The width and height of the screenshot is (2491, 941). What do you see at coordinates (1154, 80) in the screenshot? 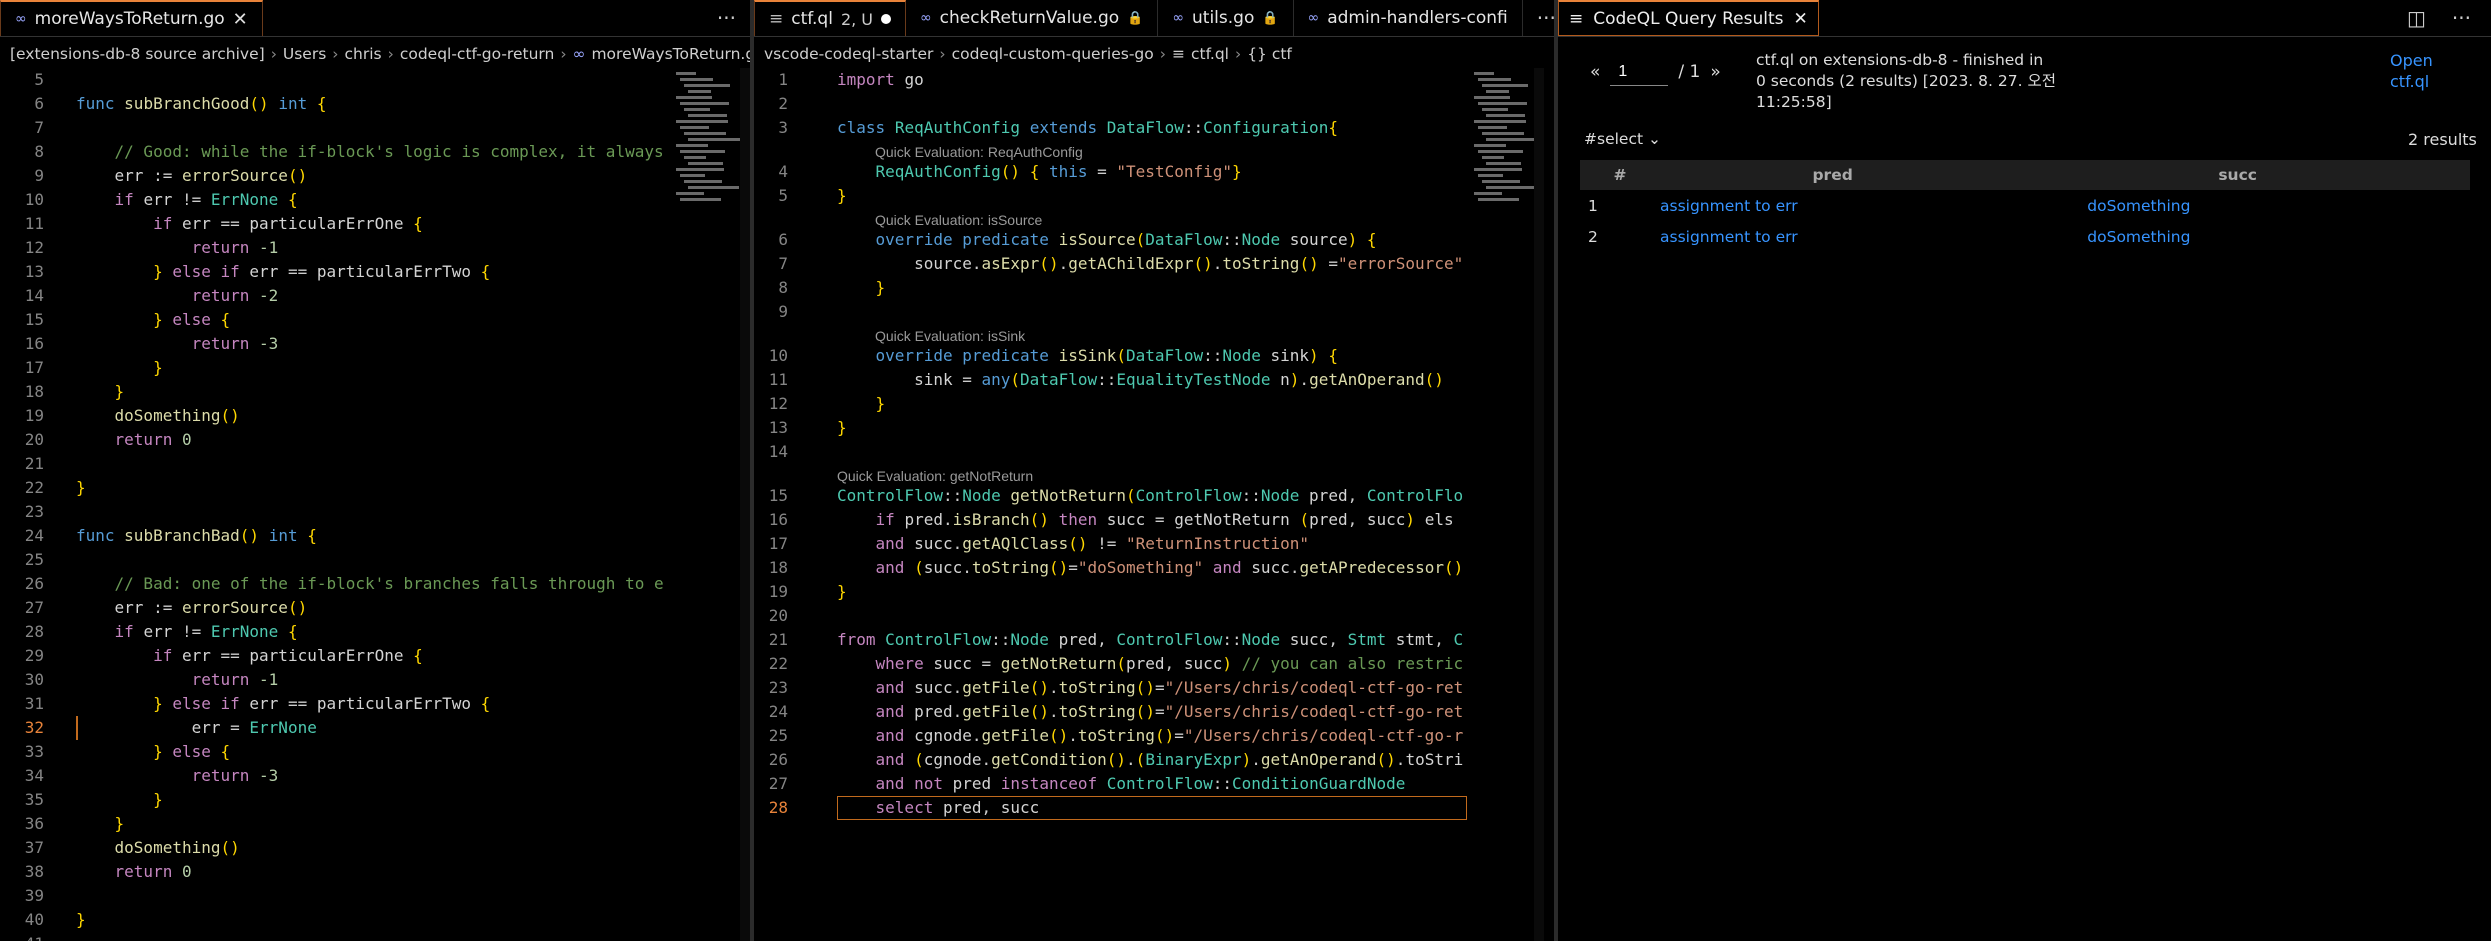
I see `code-line: 1 import go` at bounding box center [1154, 80].